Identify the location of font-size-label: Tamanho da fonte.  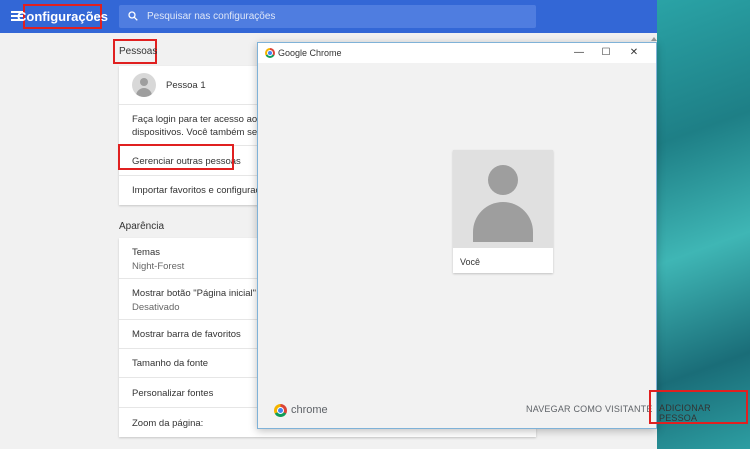
(170, 363).